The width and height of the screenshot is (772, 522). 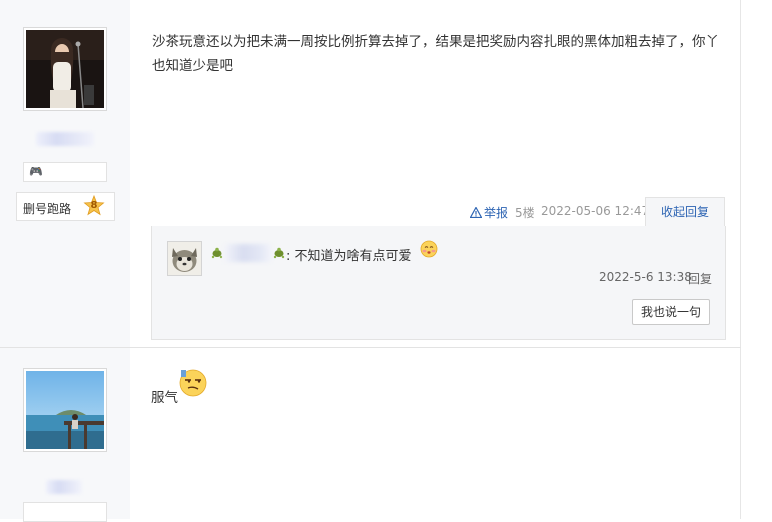 I want to click on report-label: 举报, so click(x=496, y=213).